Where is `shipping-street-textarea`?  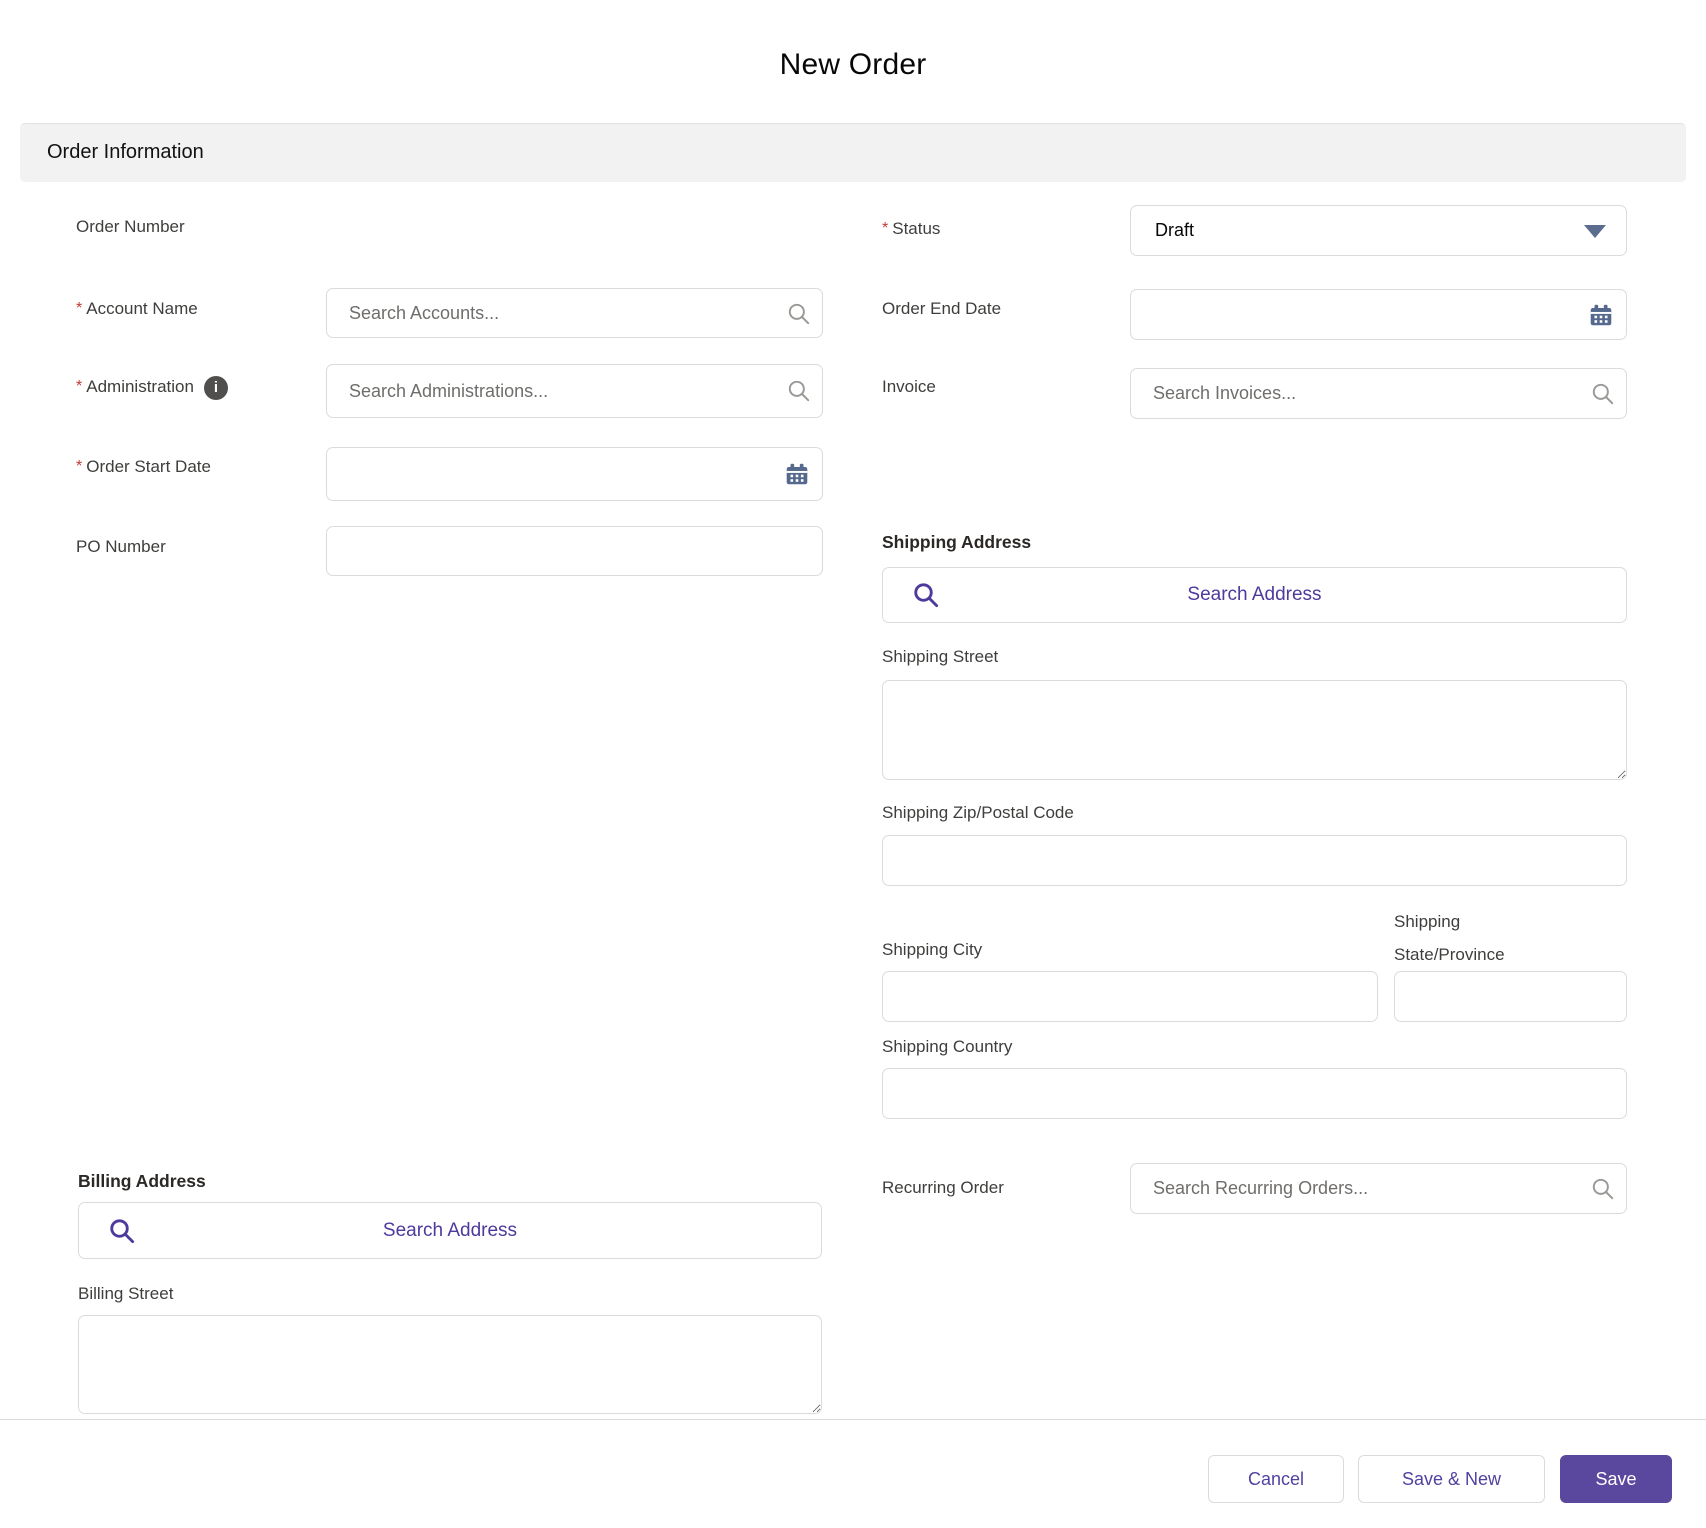 shipping-street-textarea is located at coordinates (1254, 730).